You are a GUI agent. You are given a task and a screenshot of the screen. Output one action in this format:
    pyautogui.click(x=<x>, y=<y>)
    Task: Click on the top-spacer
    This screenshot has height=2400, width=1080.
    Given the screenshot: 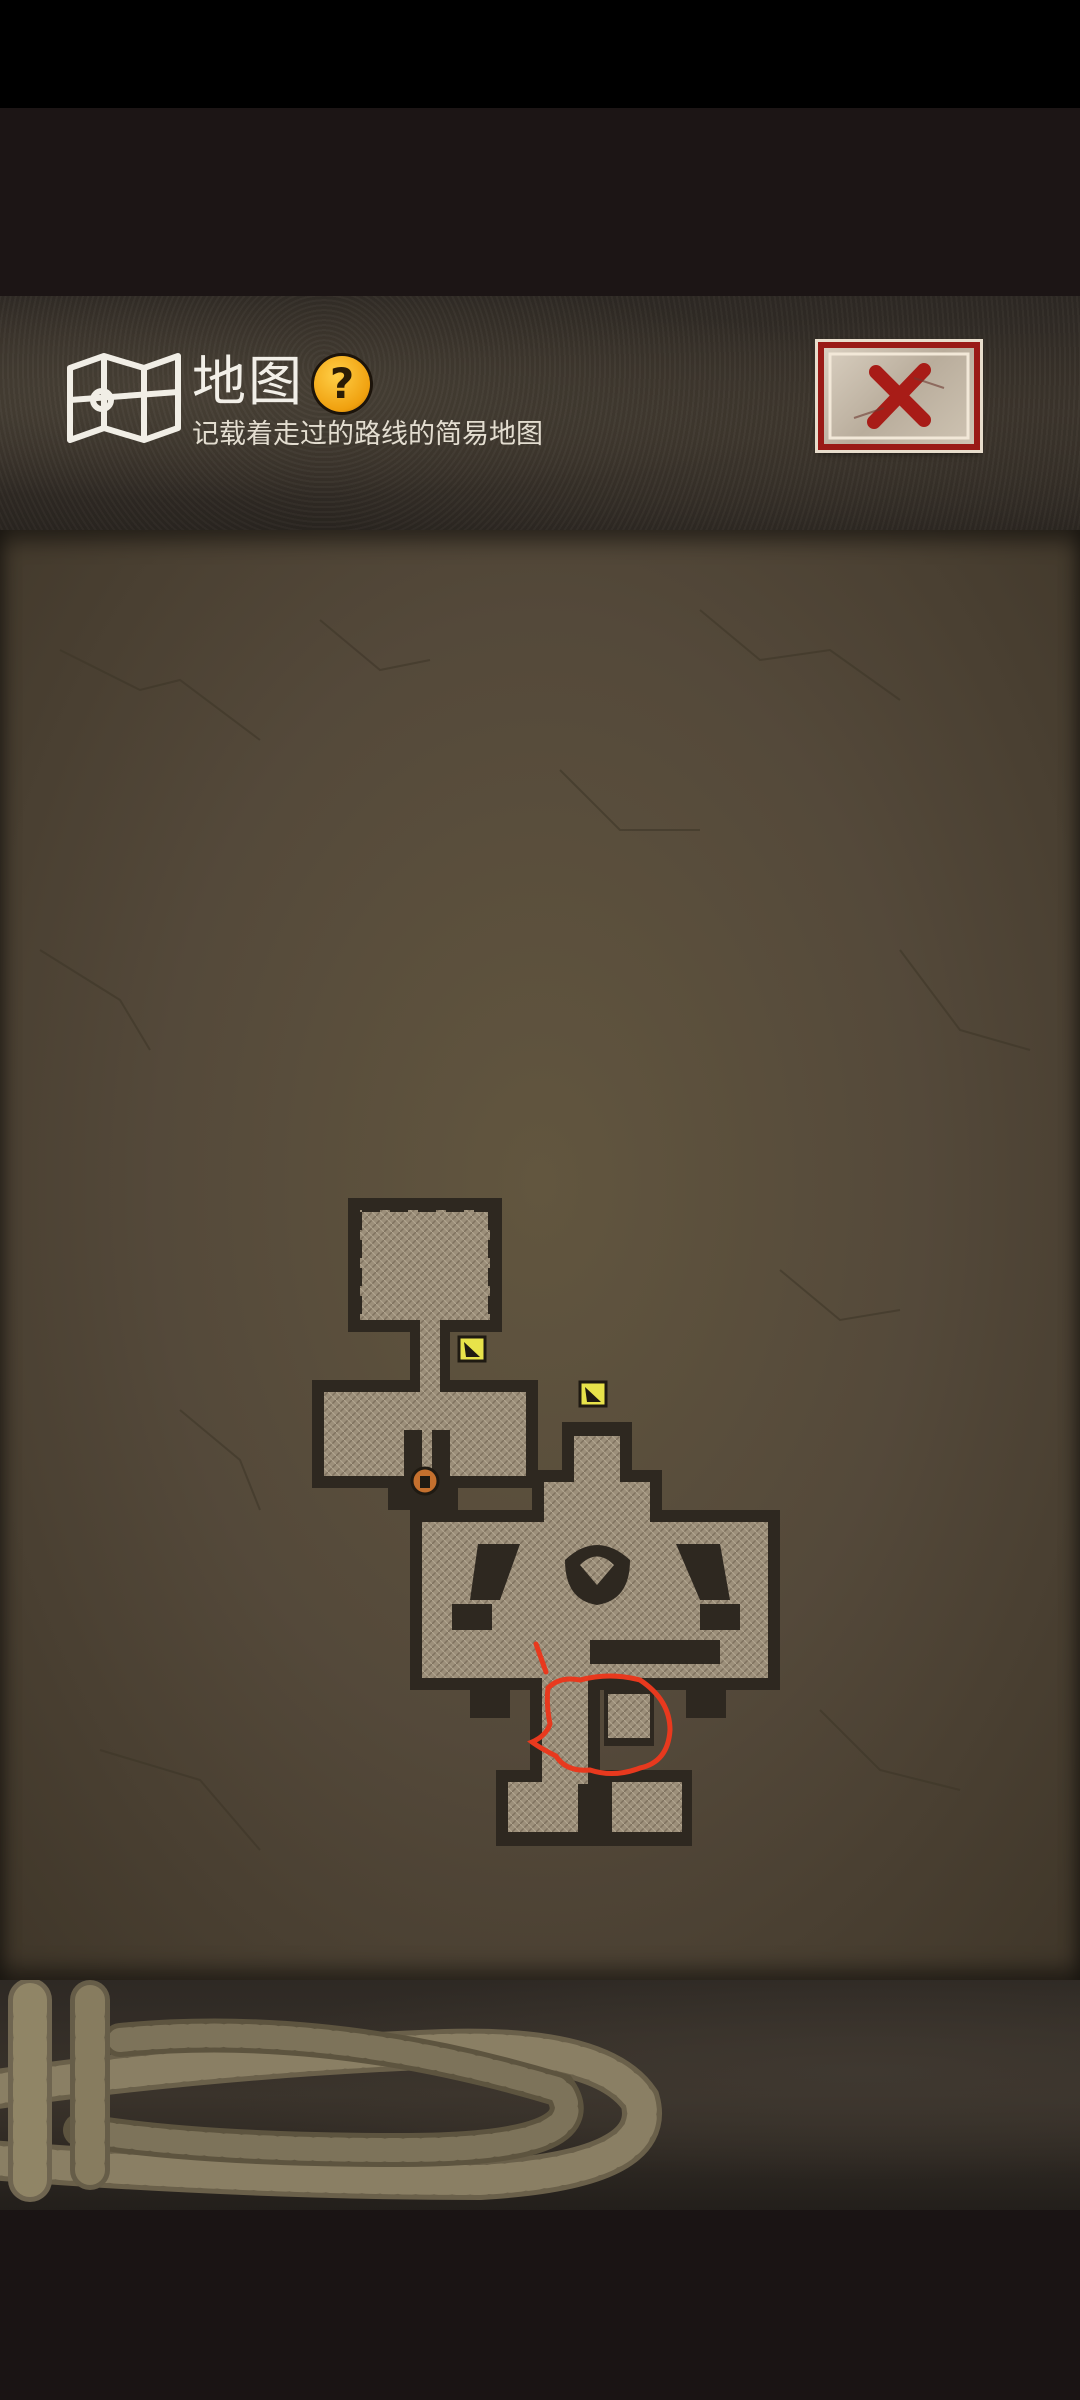 What is the action you would take?
    pyautogui.click(x=540, y=202)
    